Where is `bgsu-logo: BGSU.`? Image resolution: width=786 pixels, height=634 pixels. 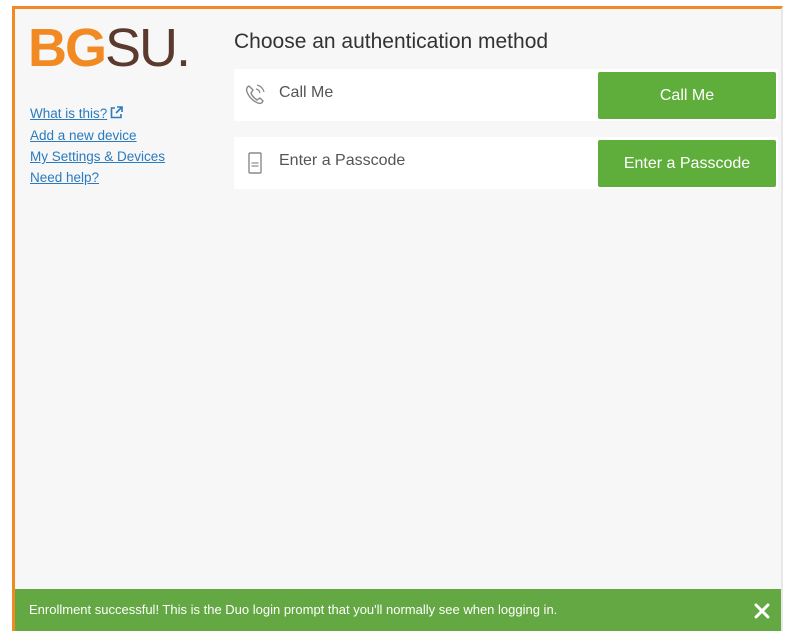
bgsu-logo: BGSU. is located at coordinates (109, 48).